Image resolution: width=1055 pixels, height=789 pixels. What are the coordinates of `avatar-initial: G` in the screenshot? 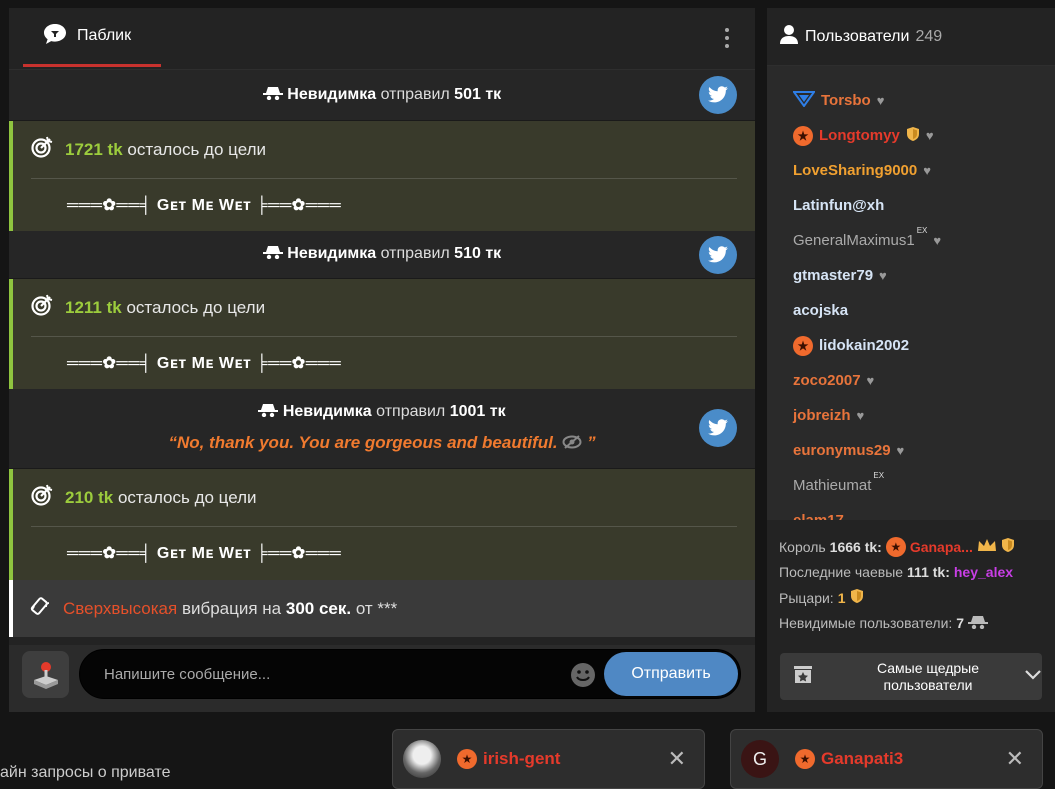 It's located at (759, 758).